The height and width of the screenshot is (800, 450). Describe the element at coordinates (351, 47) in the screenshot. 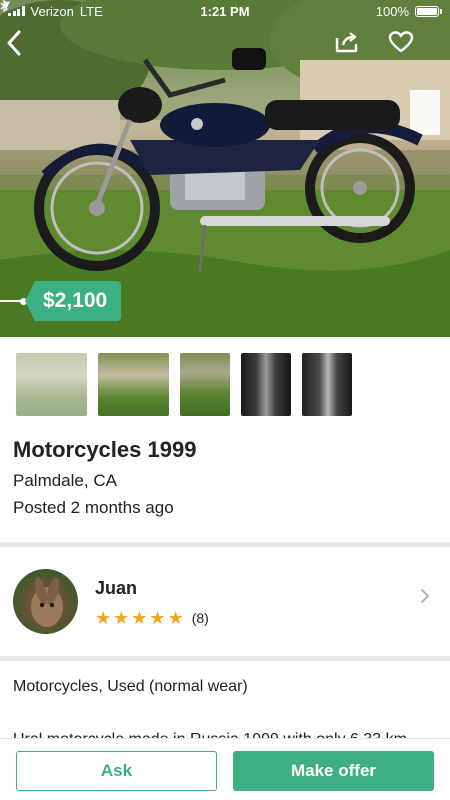

I see `share-button` at that location.